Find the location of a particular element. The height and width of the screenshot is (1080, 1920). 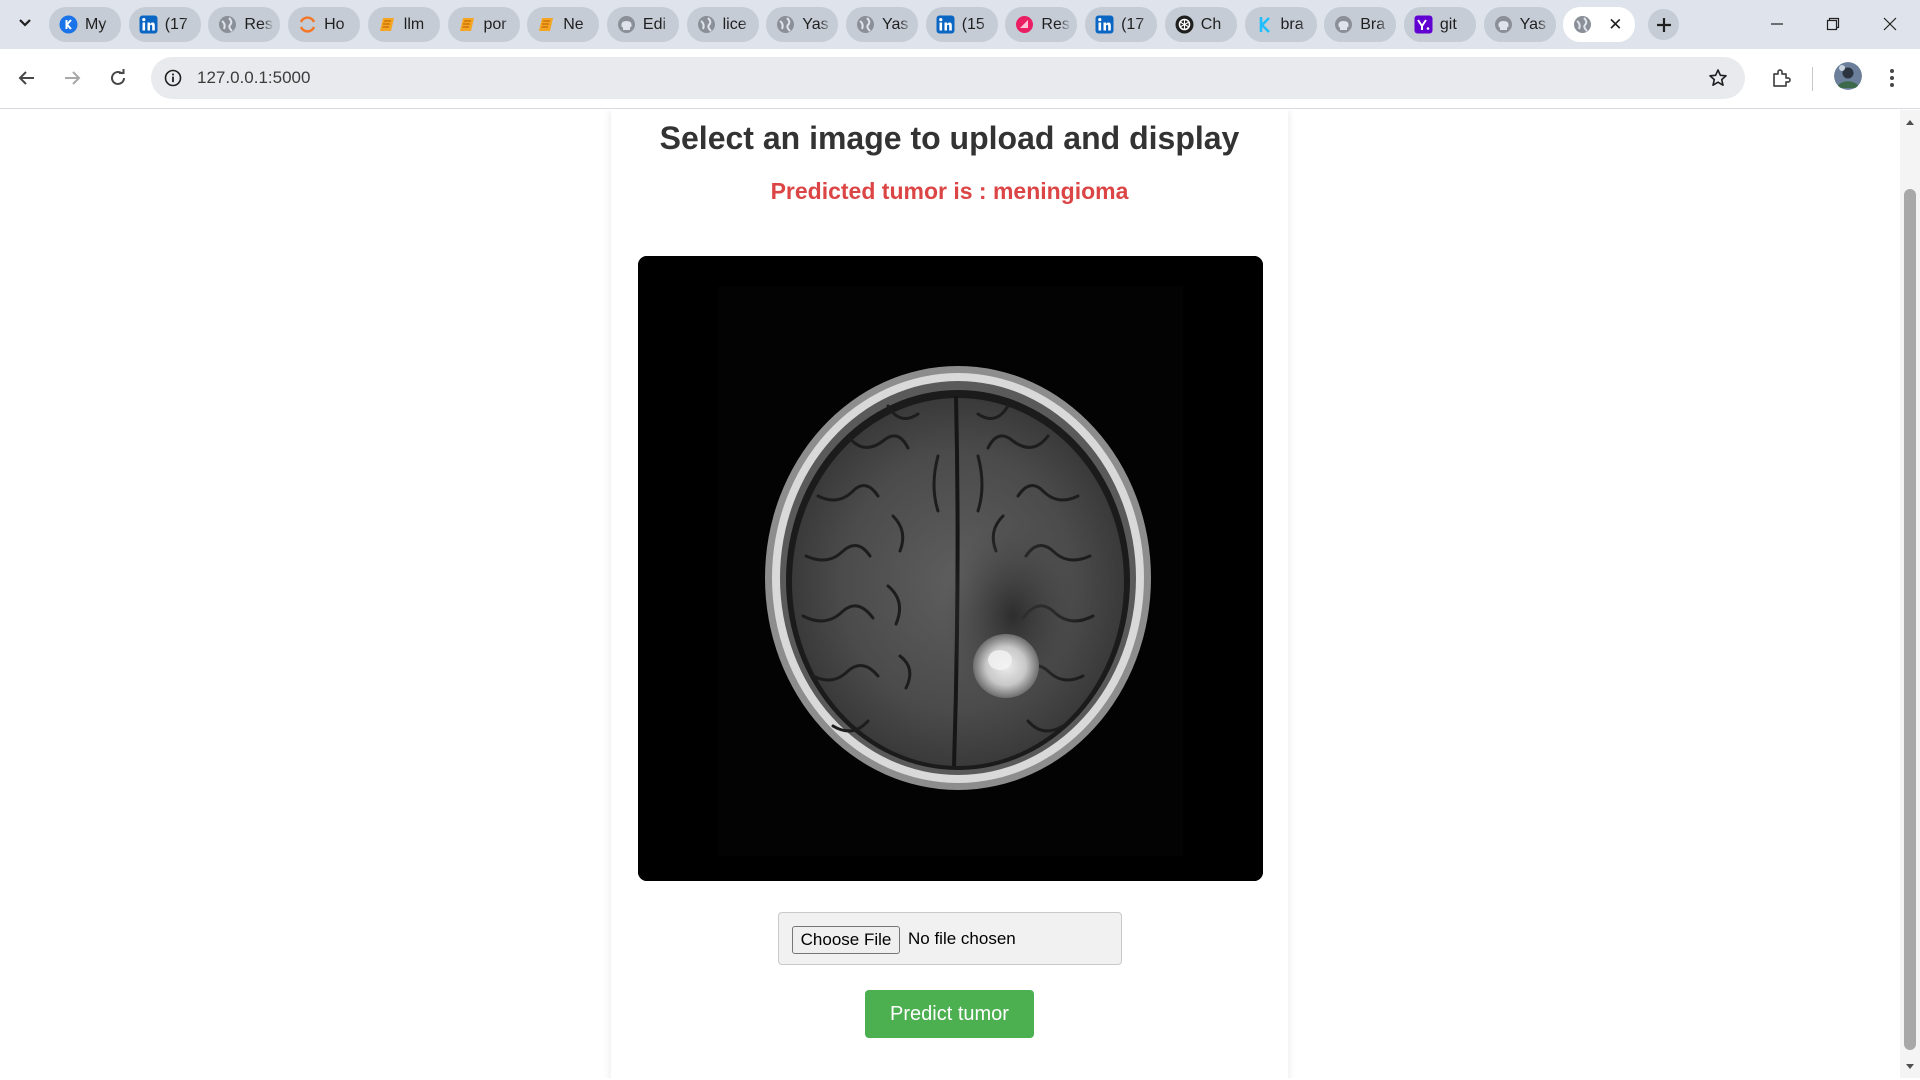

browser-tab: git is located at coordinates (1439, 24).